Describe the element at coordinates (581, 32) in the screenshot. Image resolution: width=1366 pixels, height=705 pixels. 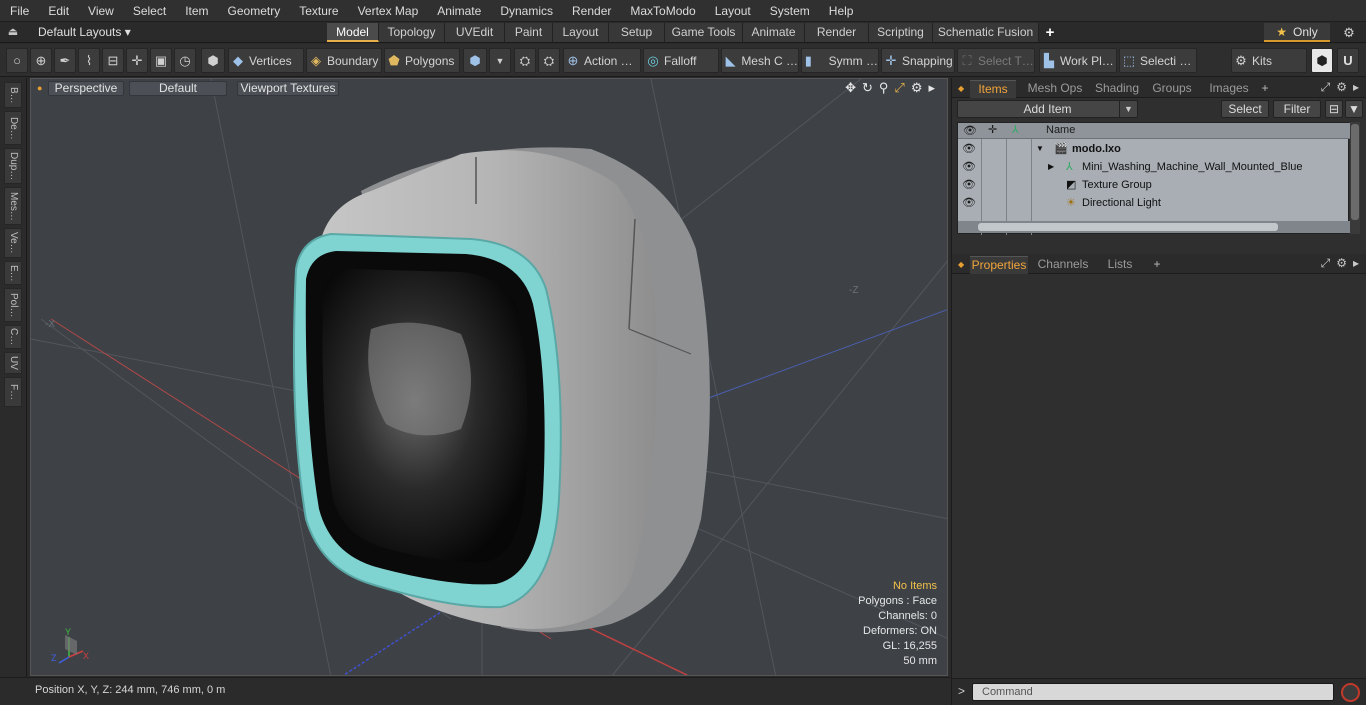
I see `tab-layout: Layout` at that location.